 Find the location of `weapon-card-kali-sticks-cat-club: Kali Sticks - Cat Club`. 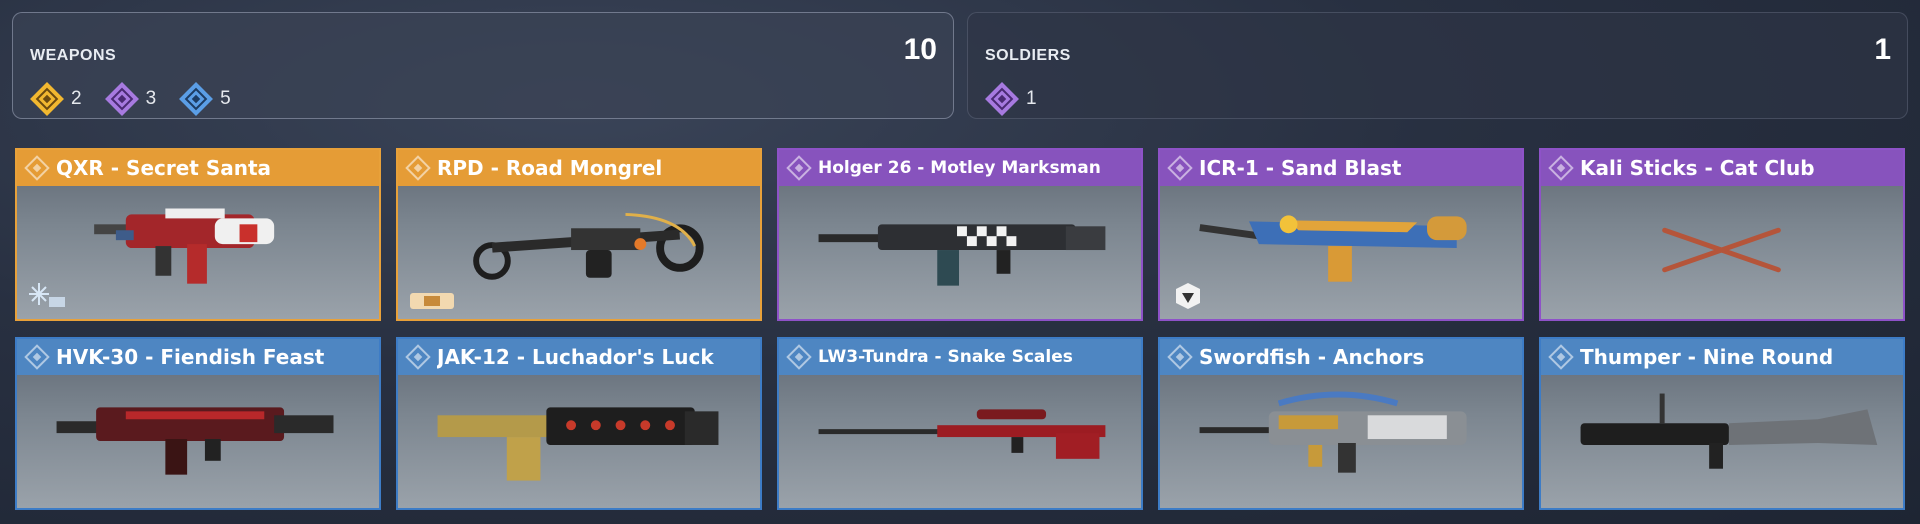

weapon-card-kali-sticks-cat-club: Kali Sticks - Cat Club is located at coordinates (1722, 234).